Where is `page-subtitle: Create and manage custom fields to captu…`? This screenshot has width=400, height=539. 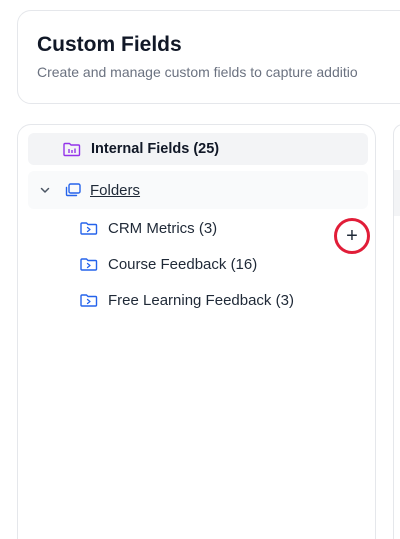 page-subtitle: Create and manage custom fields to captu… is located at coordinates (197, 72).